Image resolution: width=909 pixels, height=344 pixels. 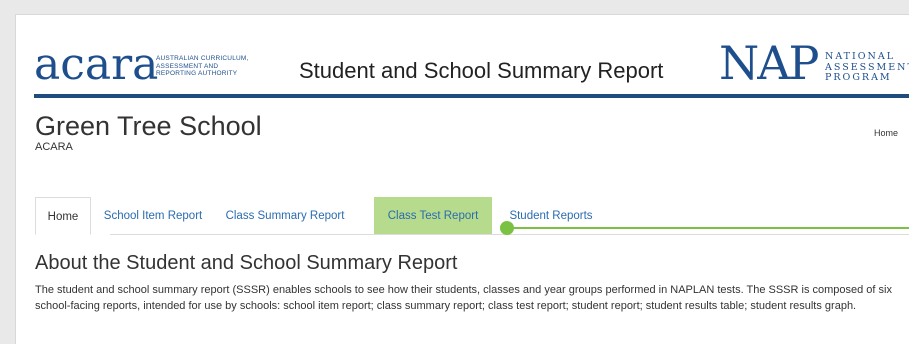 What do you see at coordinates (471, 96) in the screenshot?
I see `banner-divider` at bounding box center [471, 96].